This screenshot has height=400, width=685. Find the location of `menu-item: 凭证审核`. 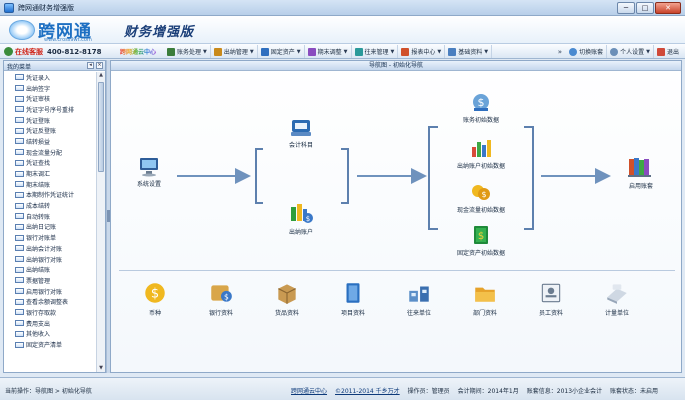

menu-item: 凭证审核 is located at coordinates (50, 98).